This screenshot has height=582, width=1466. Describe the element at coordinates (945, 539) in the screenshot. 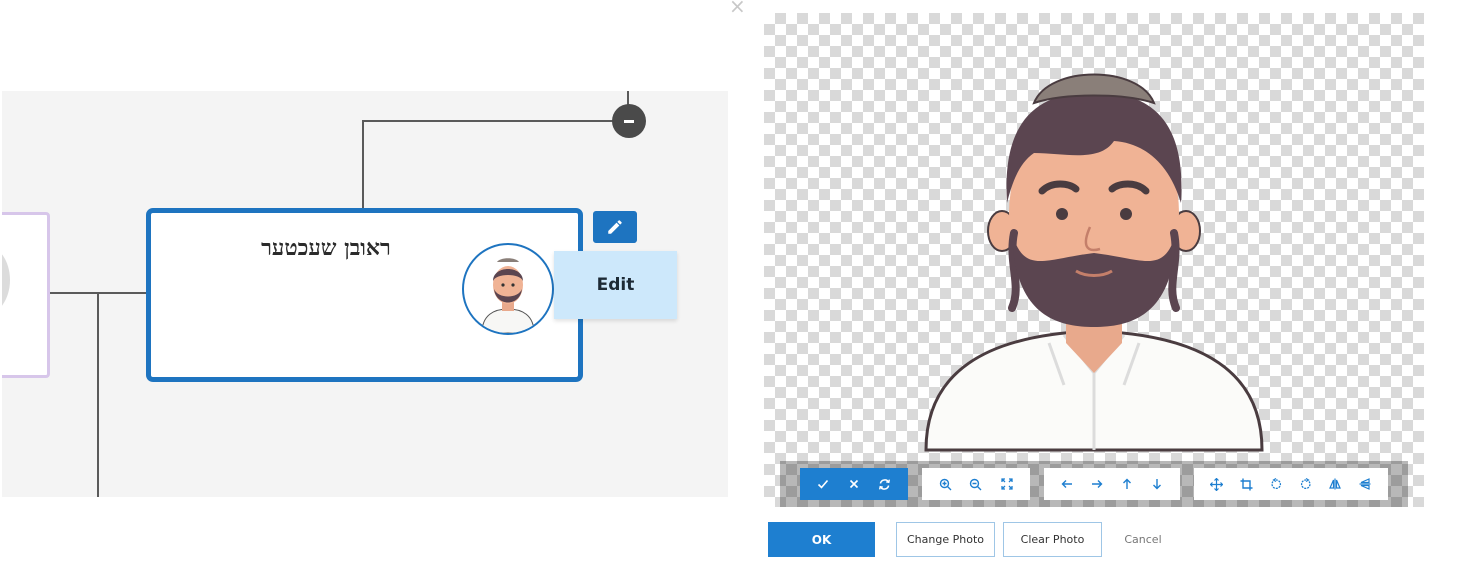

I see `change-photo-button: Change Photo` at that location.